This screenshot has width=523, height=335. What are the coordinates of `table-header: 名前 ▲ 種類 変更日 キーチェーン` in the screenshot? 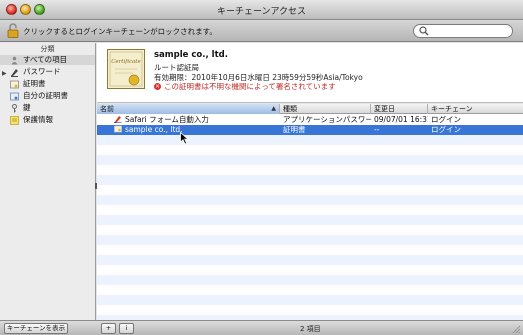 It's located at (310, 109).